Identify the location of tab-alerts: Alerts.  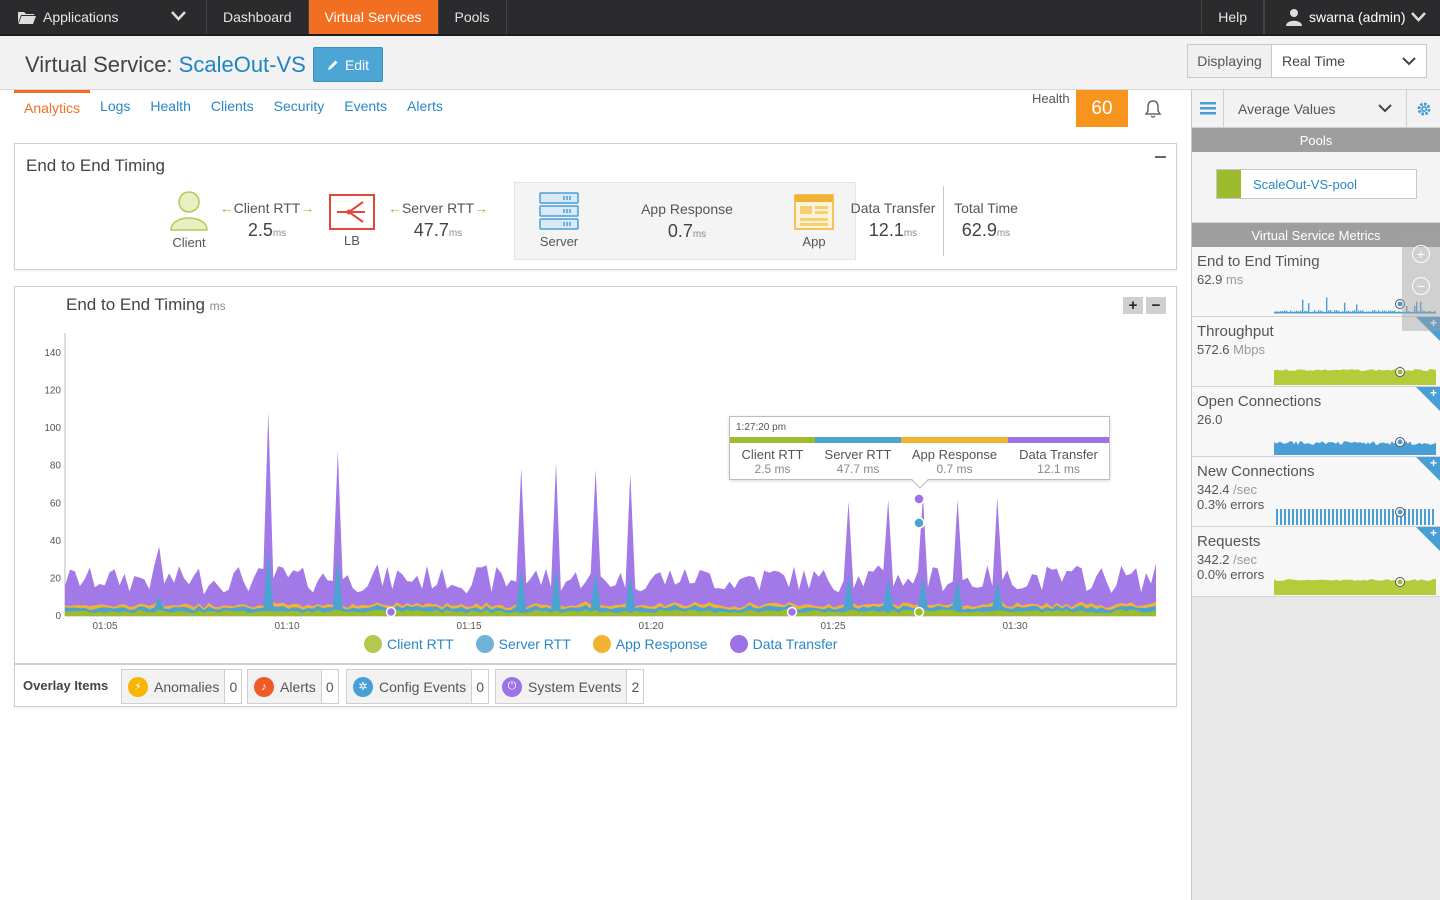
(425, 106).